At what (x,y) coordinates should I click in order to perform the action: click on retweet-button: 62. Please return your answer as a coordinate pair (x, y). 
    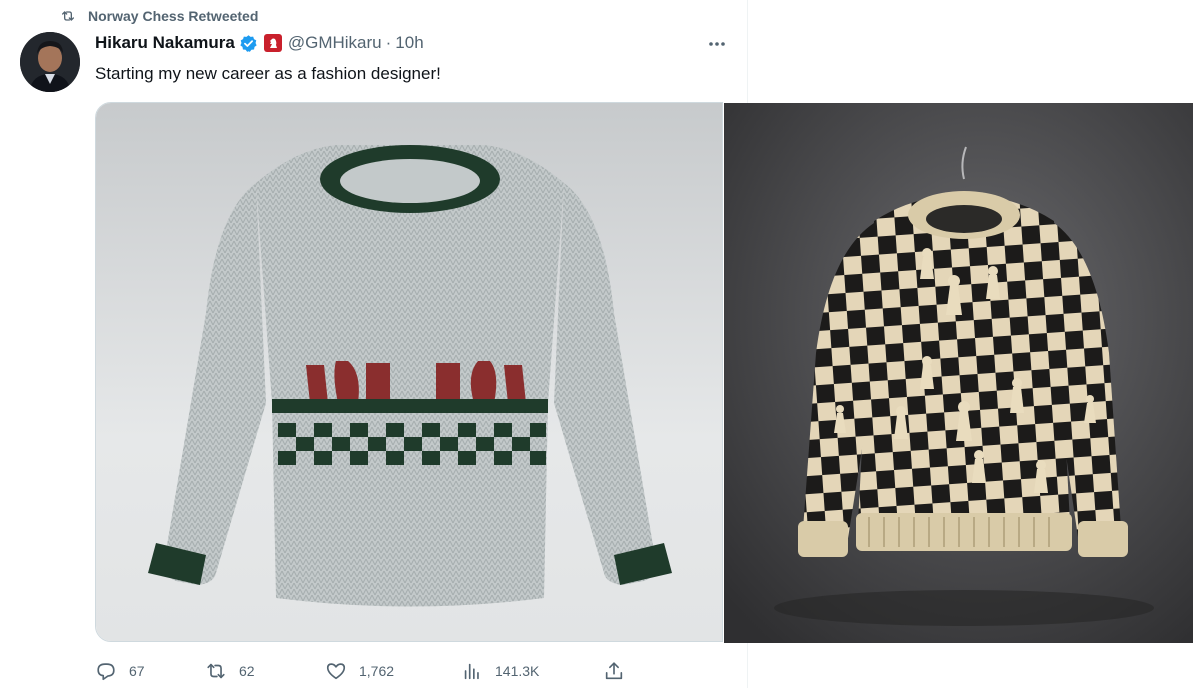
    Looking at the image, I should click on (230, 671).